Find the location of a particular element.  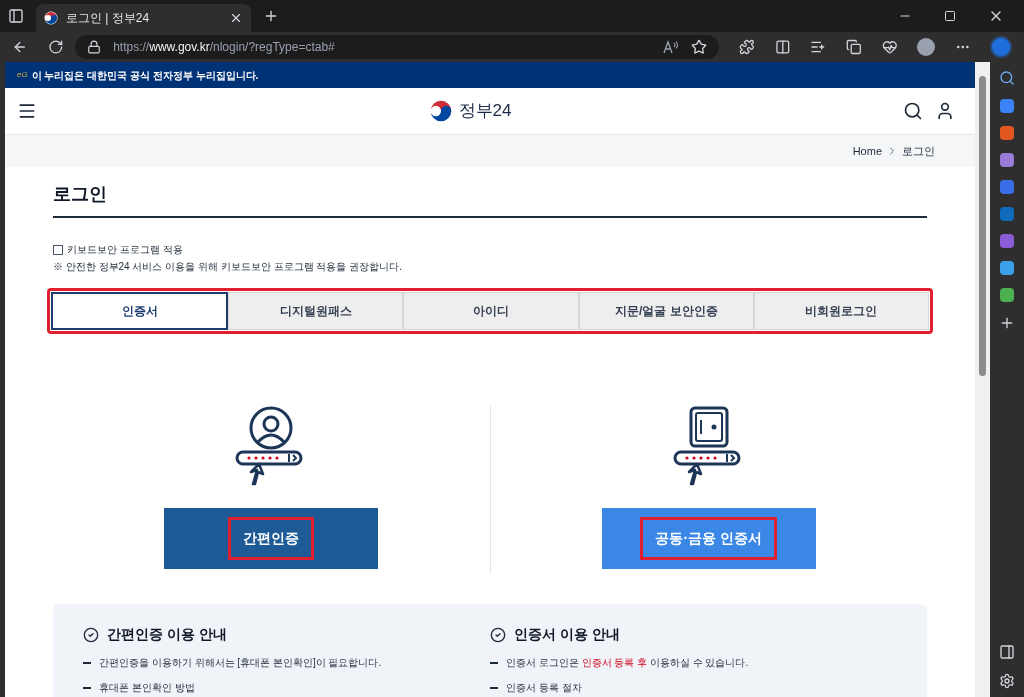

favorite-icon is located at coordinates (699, 47).